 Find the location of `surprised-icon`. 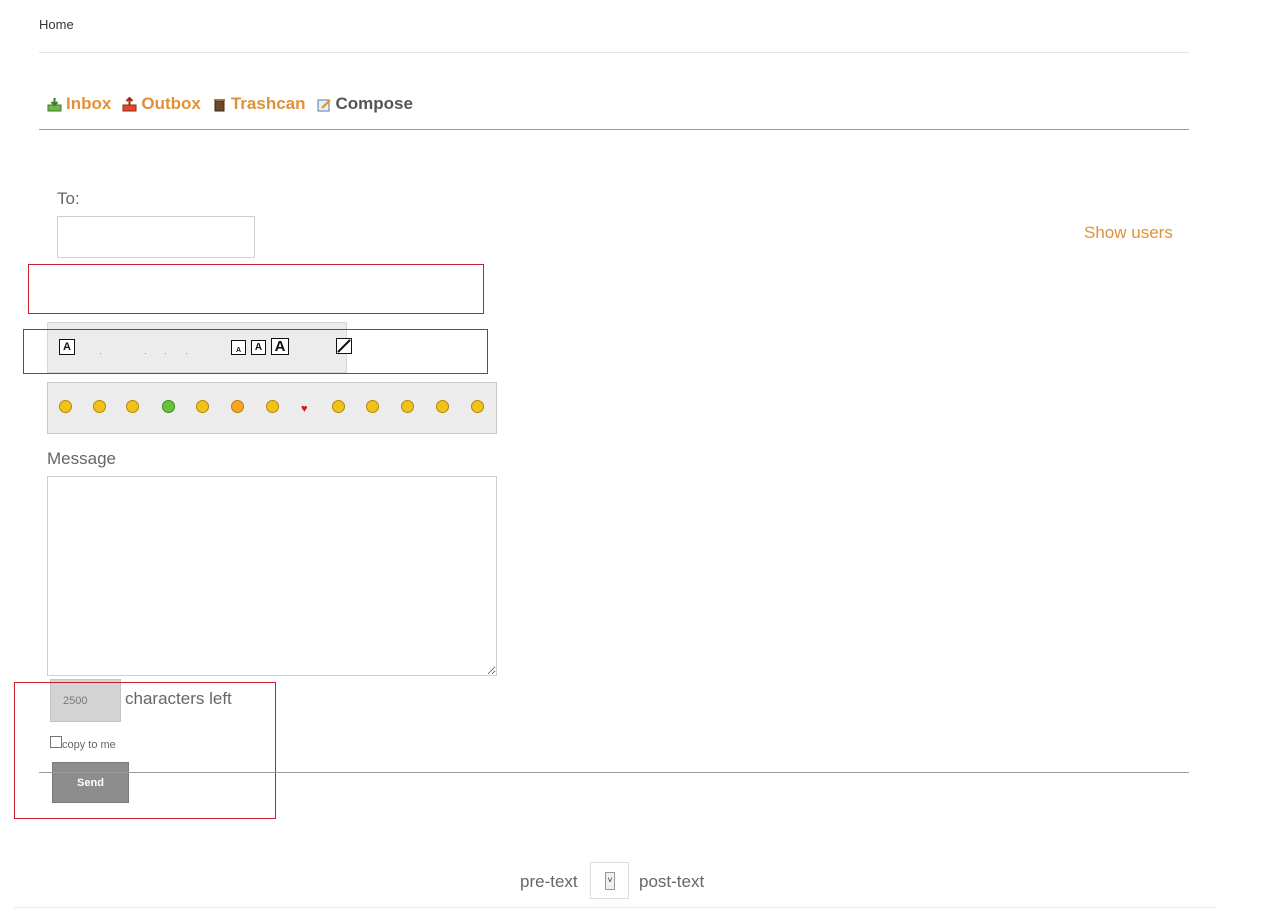

surprised-icon is located at coordinates (237, 406).